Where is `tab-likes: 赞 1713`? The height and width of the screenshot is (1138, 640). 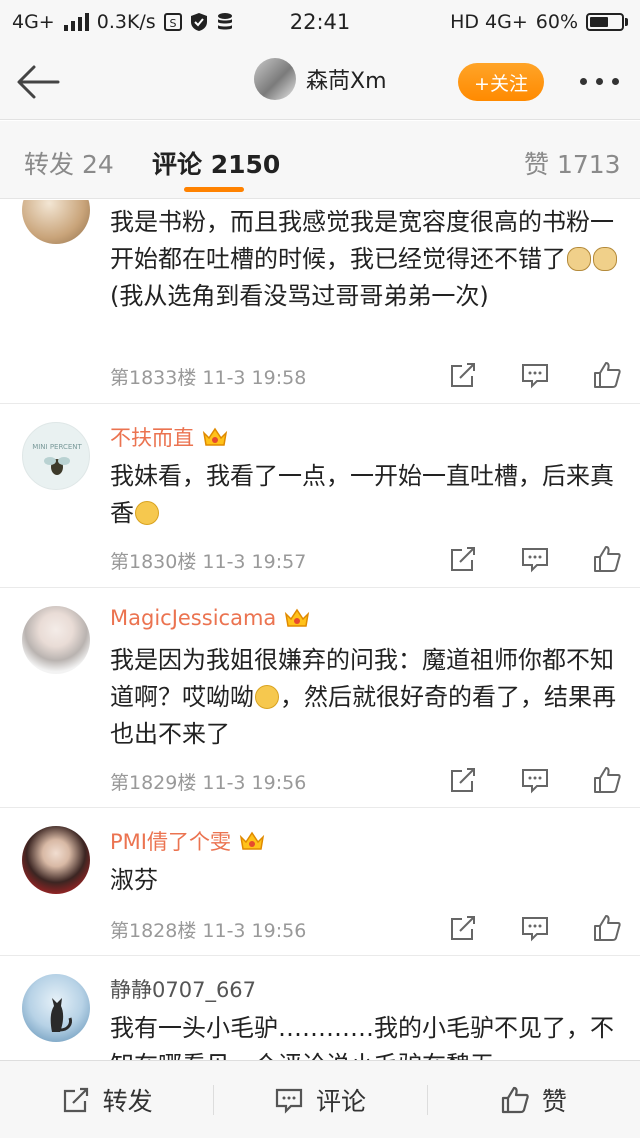 tab-likes: 赞 1713 is located at coordinates (572, 163).